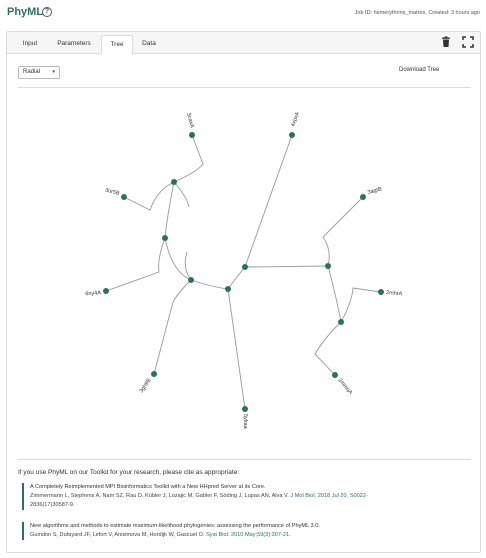 The image size is (486, 558). I want to click on citation-extra: 2836(17)30587-9., so click(52, 505).